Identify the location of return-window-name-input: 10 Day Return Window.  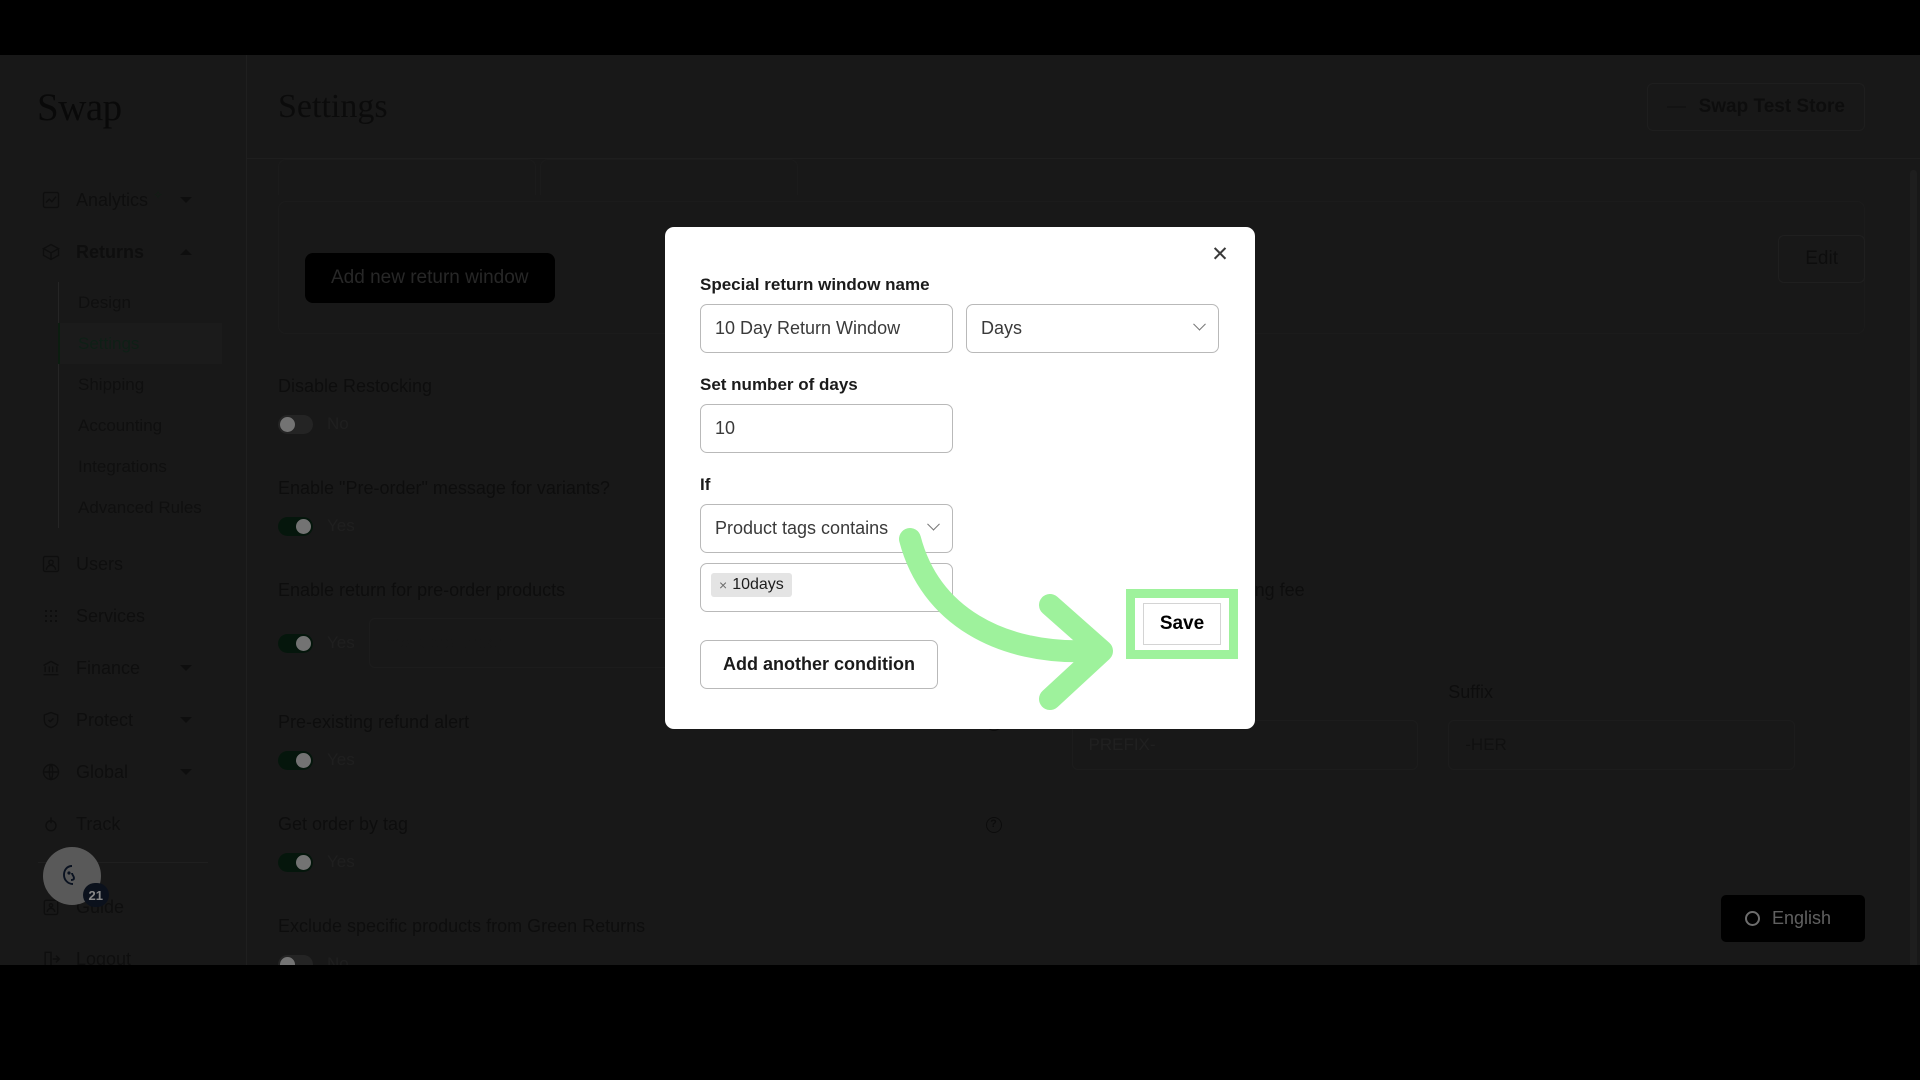
(826, 328).